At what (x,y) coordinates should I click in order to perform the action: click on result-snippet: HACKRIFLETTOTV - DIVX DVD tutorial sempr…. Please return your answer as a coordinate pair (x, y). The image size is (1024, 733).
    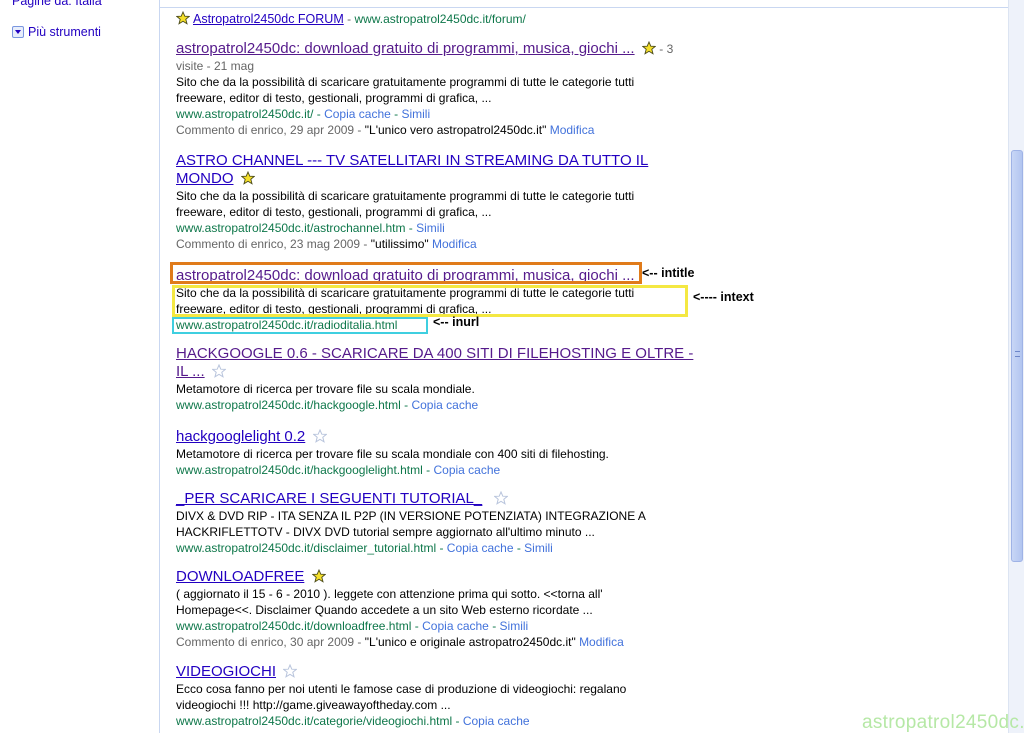
    Looking at the image, I should click on (385, 532).